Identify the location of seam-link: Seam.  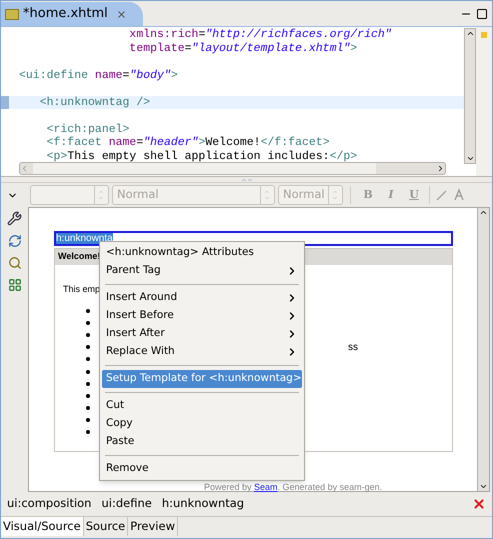
(266, 487).